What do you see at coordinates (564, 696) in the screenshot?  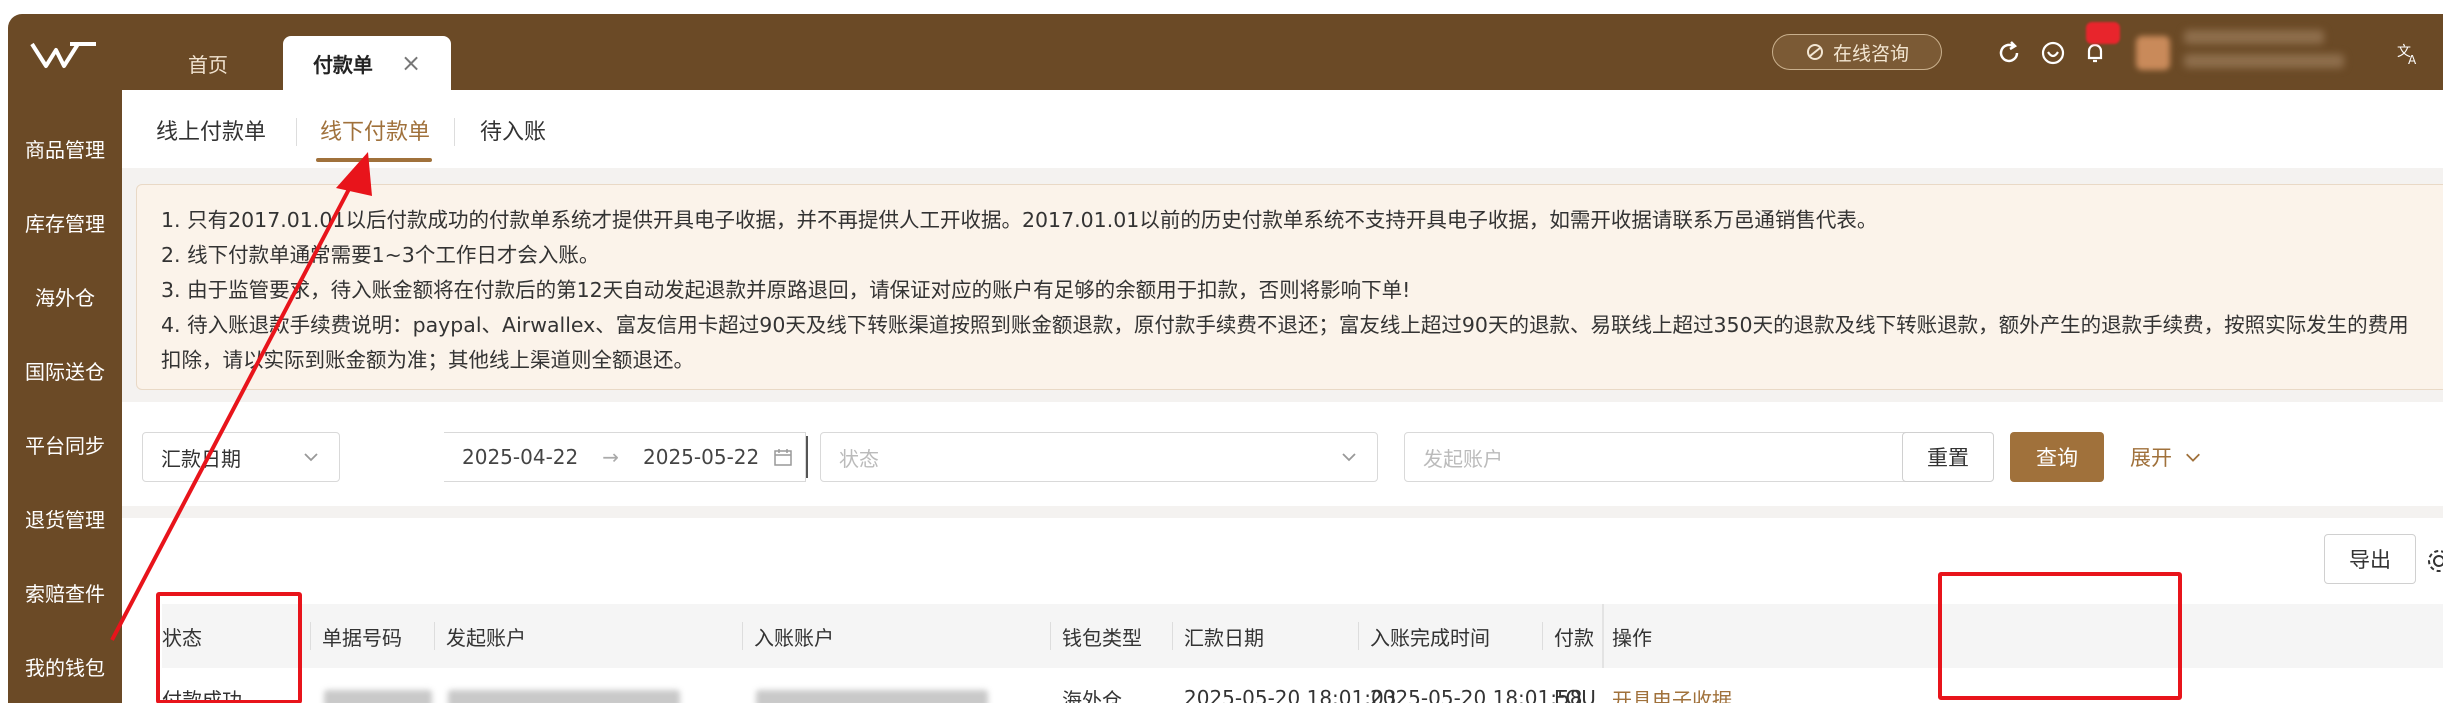 I see `cell-initiating-account-blurred` at bounding box center [564, 696].